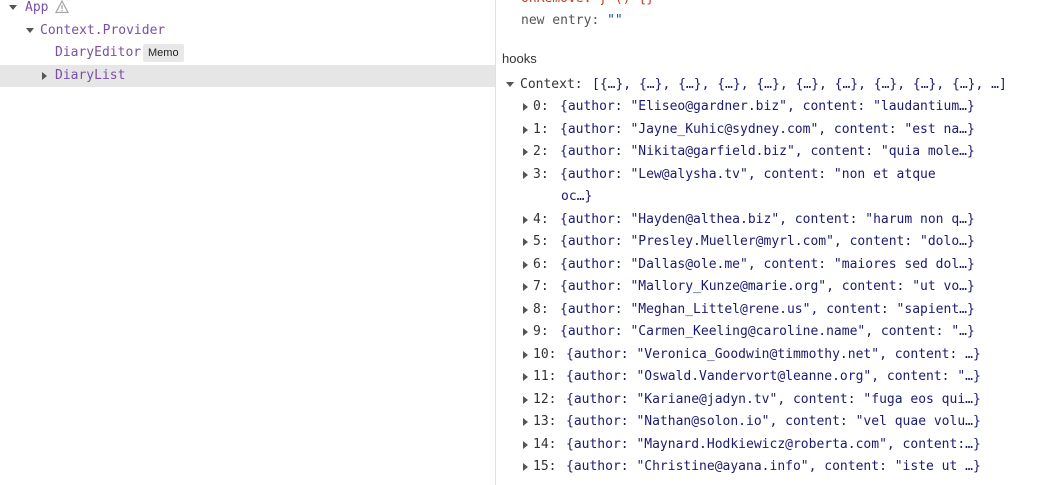 The image size is (1053, 485). What do you see at coordinates (541, 129) in the screenshot?
I see `entry-index: 1:` at bounding box center [541, 129].